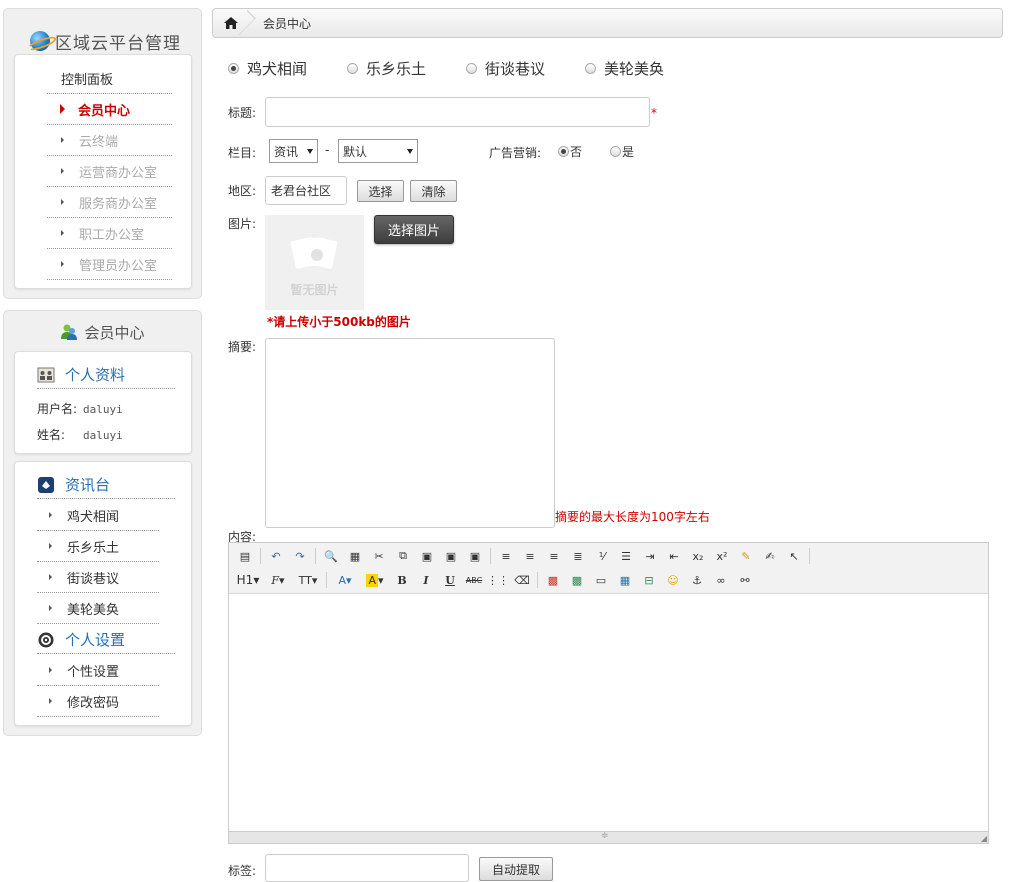 The height and width of the screenshot is (882, 1009). What do you see at coordinates (355, 556) in the screenshot?
I see `template-icon: ▦` at bounding box center [355, 556].